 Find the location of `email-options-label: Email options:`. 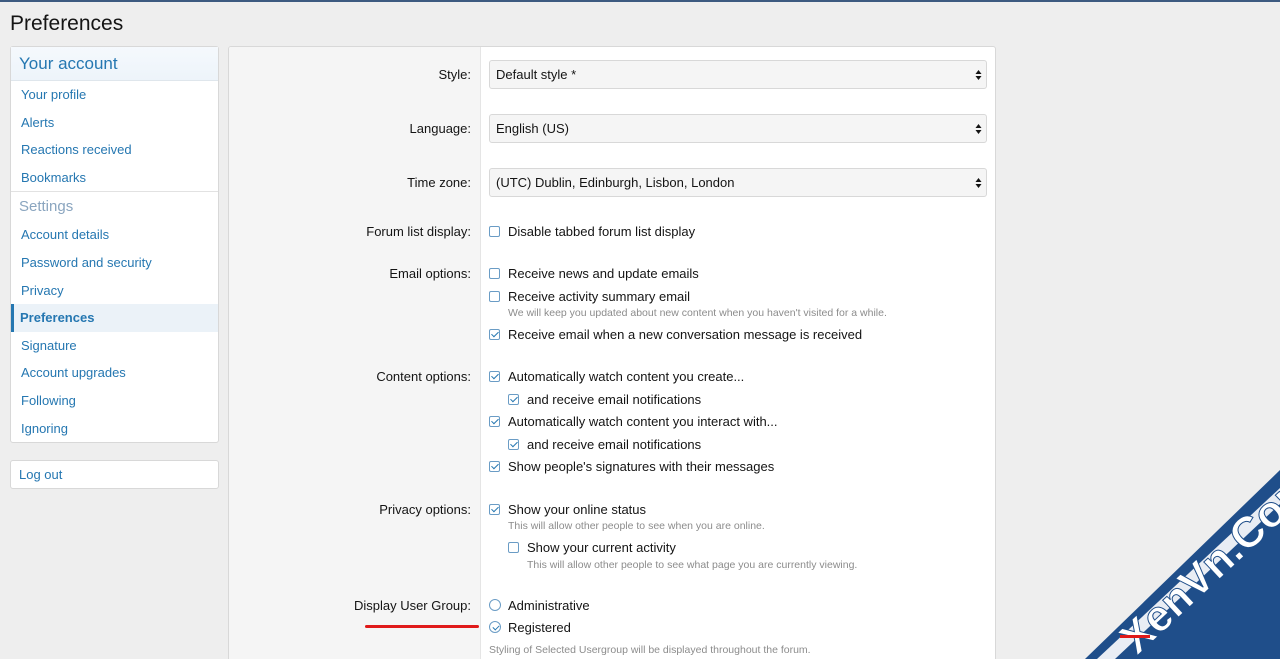

email-options-label: Email options: is located at coordinates (430, 273).